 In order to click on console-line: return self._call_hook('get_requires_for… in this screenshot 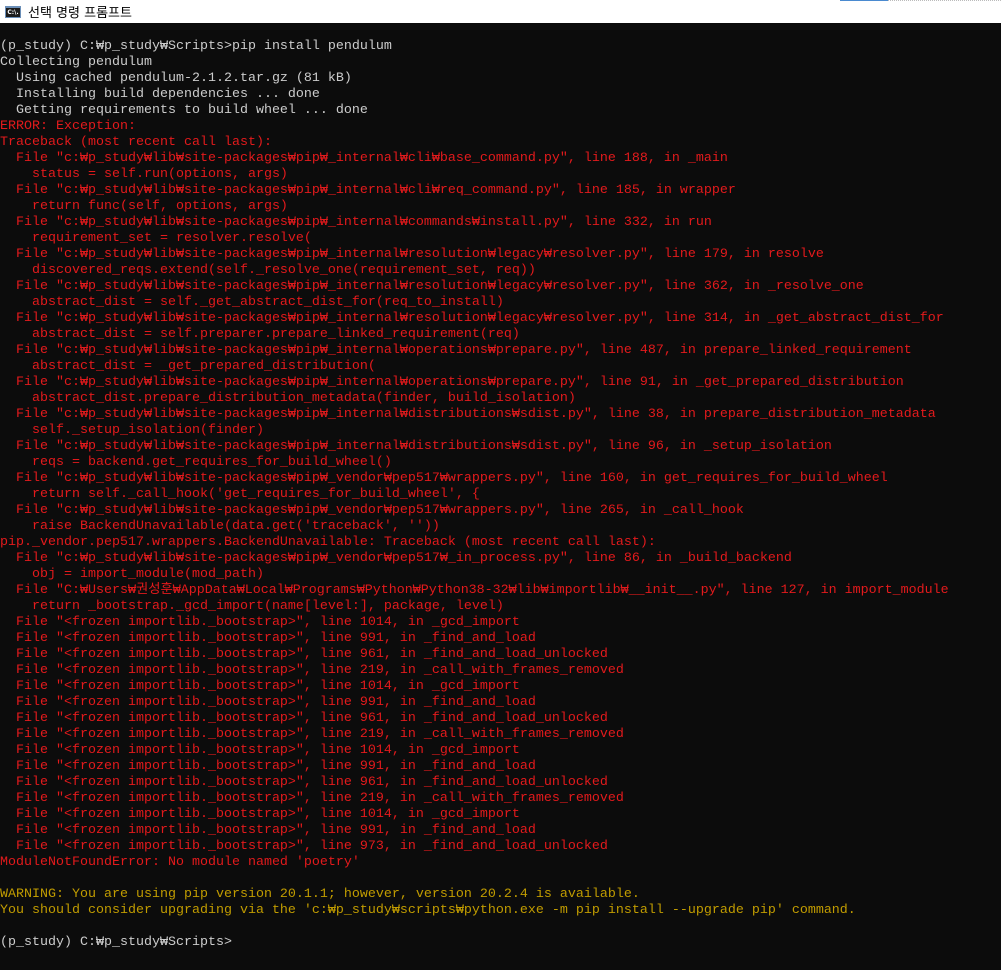, I will do `click(240, 494)`.